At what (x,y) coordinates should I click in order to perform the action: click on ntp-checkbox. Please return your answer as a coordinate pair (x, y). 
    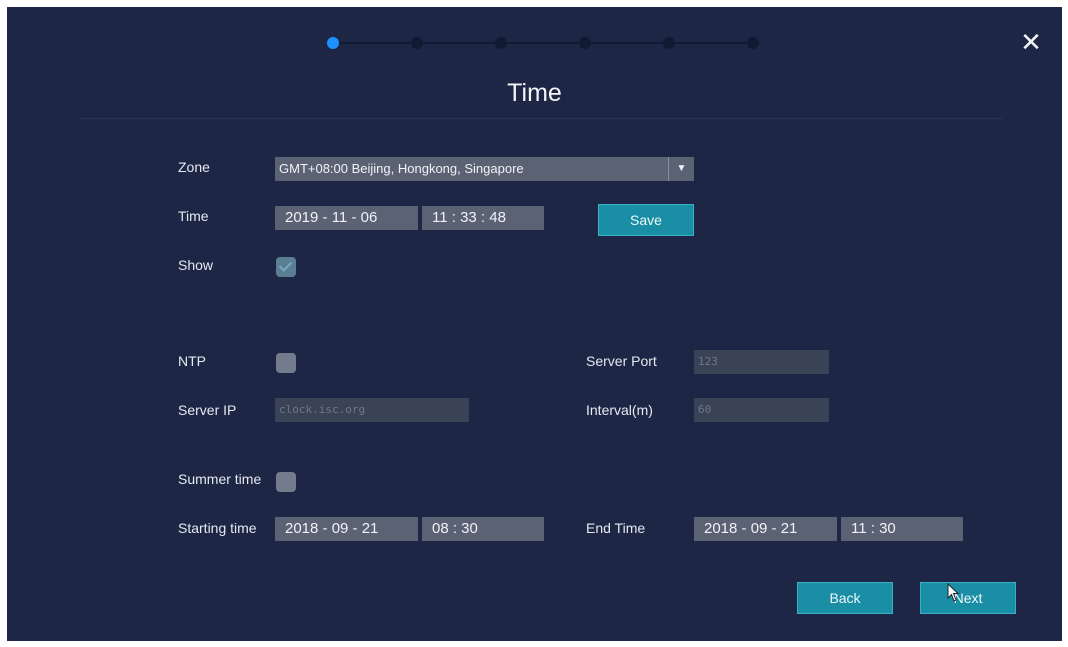
    Looking at the image, I should click on (286, 363).